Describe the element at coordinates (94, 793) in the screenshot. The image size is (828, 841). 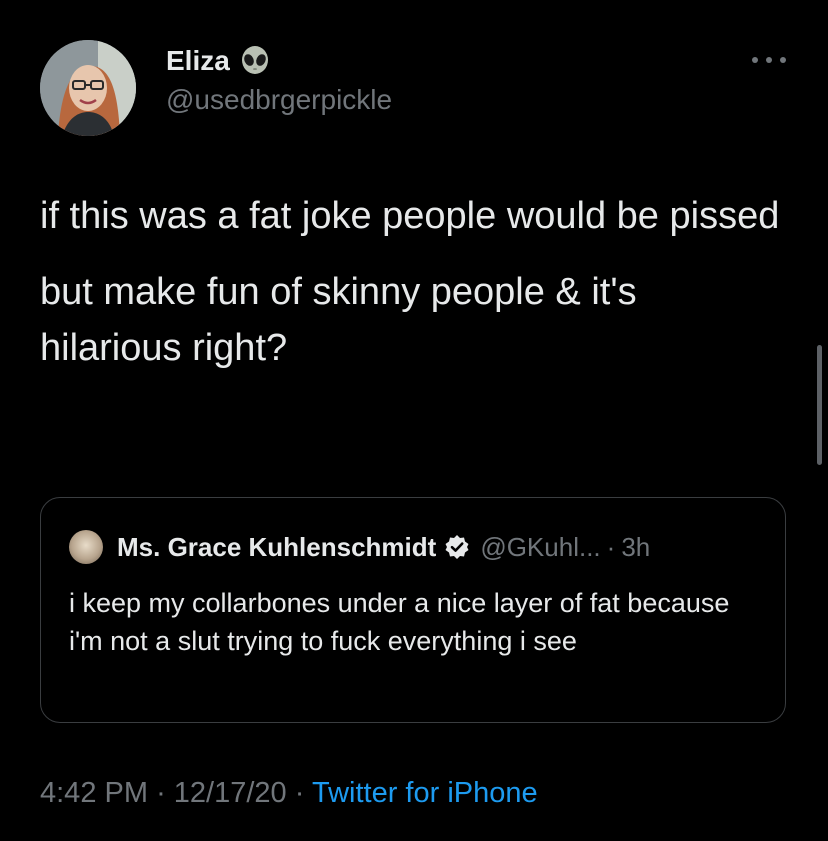
I see `tweet-time: 4:42 PM` at that location.